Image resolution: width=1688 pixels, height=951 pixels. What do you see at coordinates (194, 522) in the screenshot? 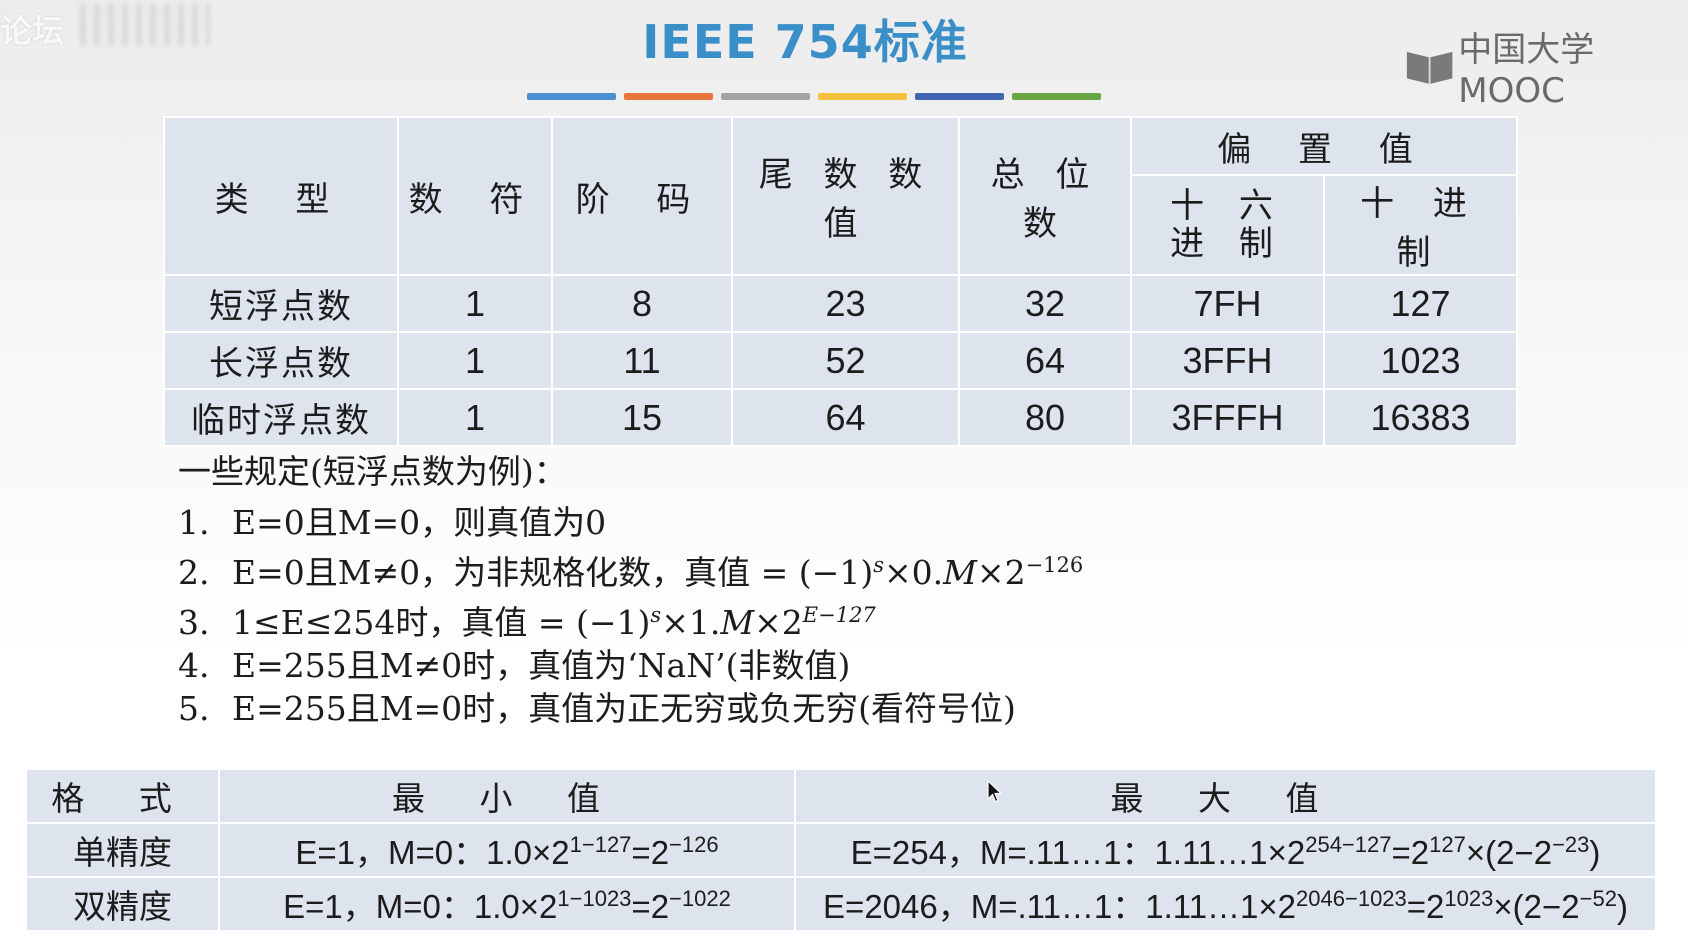
I see `item-number: 1.` at bounding box center [194, 522].